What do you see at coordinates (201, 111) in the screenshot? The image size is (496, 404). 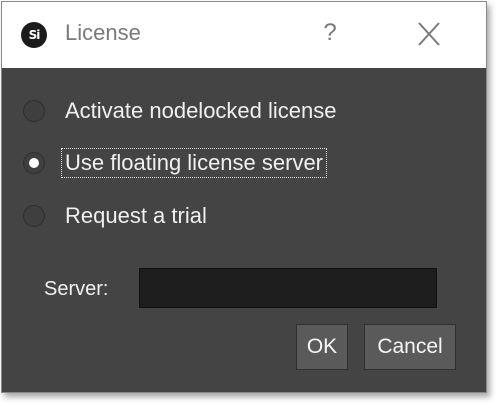 I see `option-label-activate-nodelocked: Activate nodelocked license` at bounding box center [201, 111].